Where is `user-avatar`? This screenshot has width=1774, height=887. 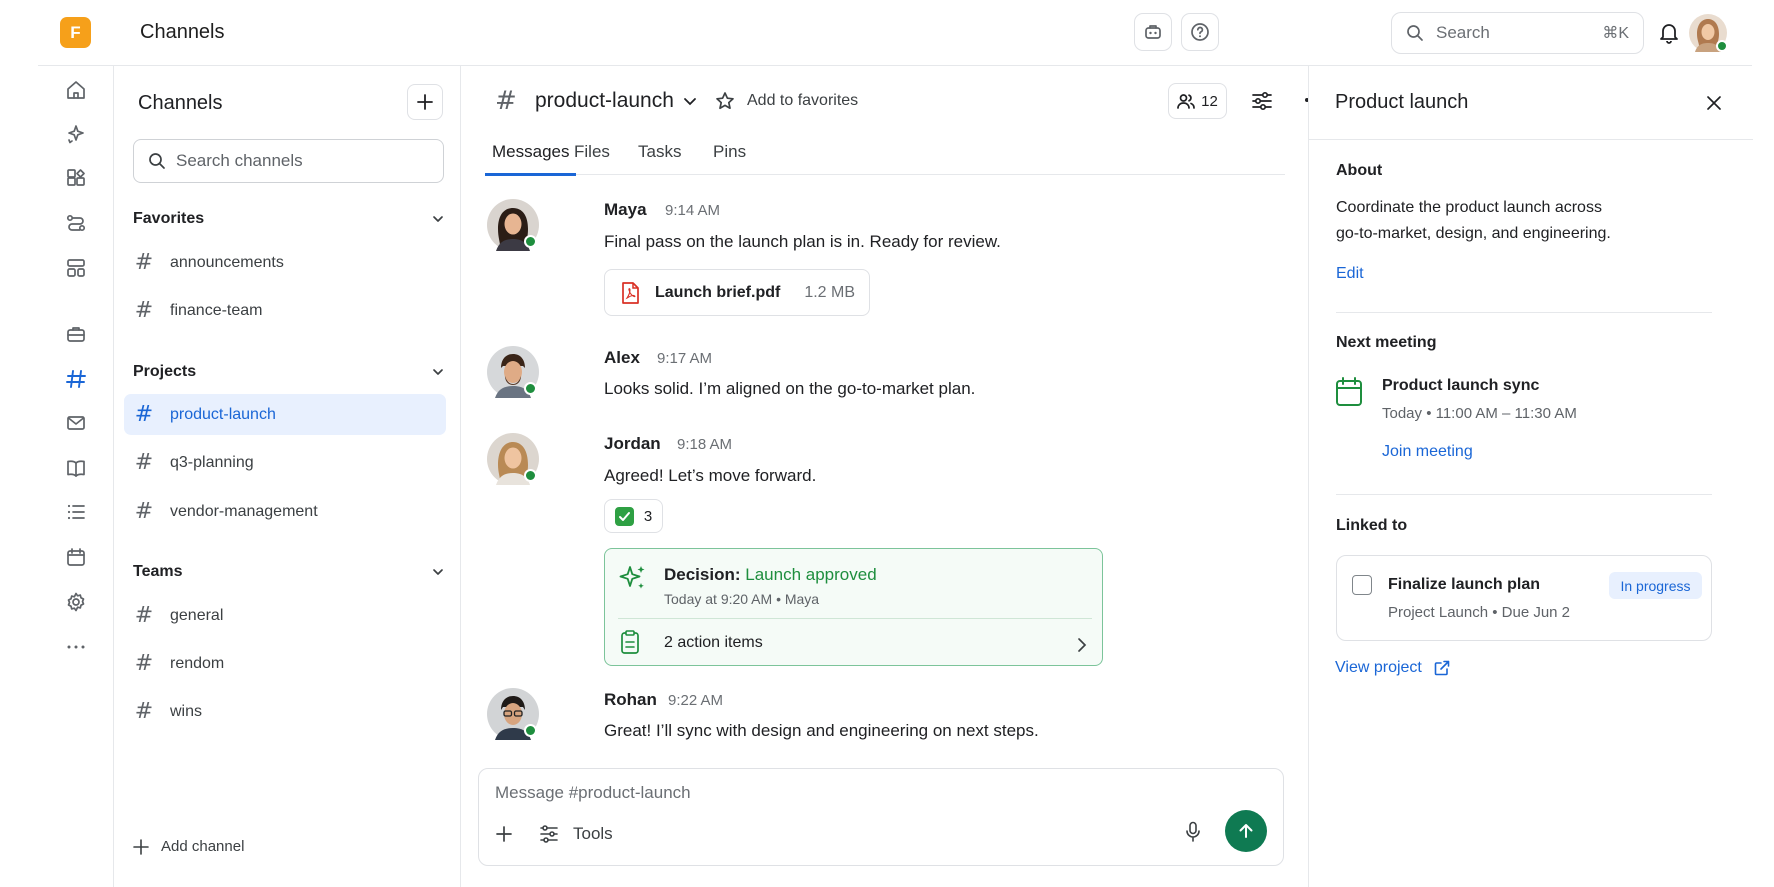 user-avatar is located at coordinates (1708, 33).